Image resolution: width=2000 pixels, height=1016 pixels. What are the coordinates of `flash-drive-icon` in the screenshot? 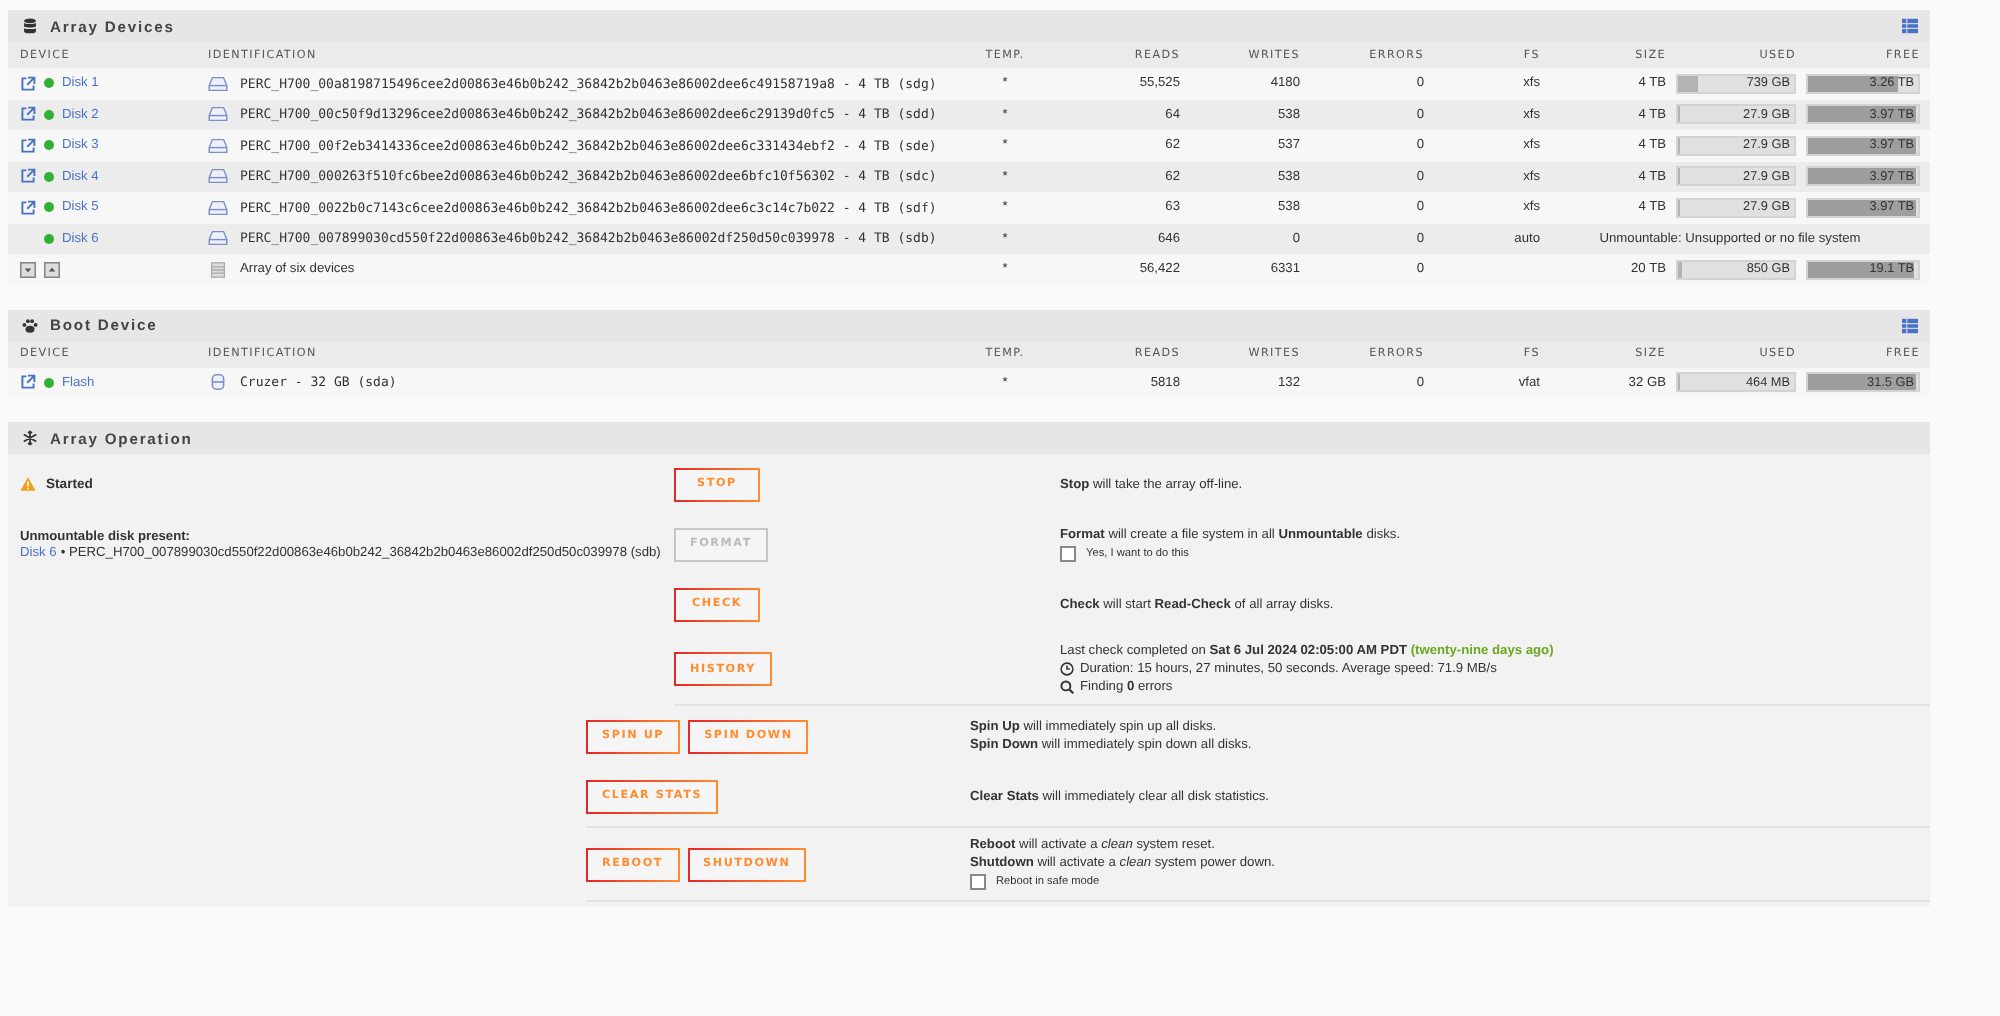 It's located at (218, 382).